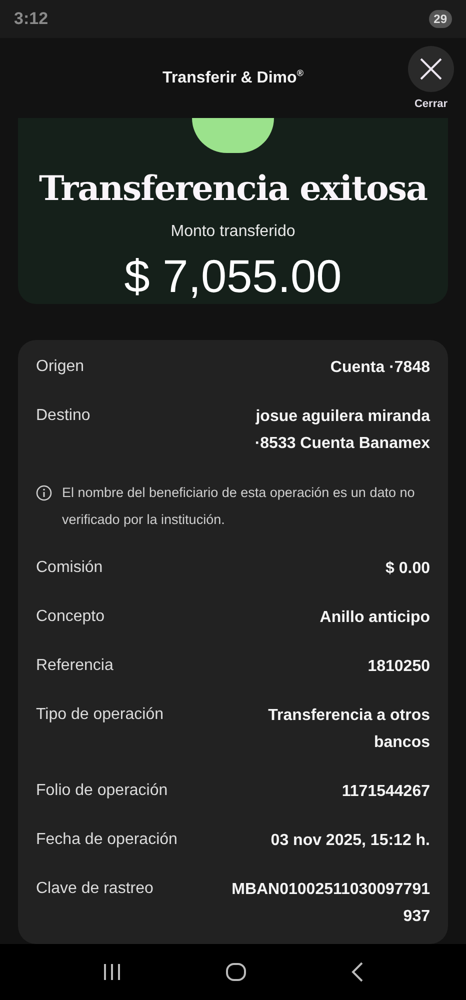  I want to click on success-title: Transferencia exitosa, so click(232, 189).